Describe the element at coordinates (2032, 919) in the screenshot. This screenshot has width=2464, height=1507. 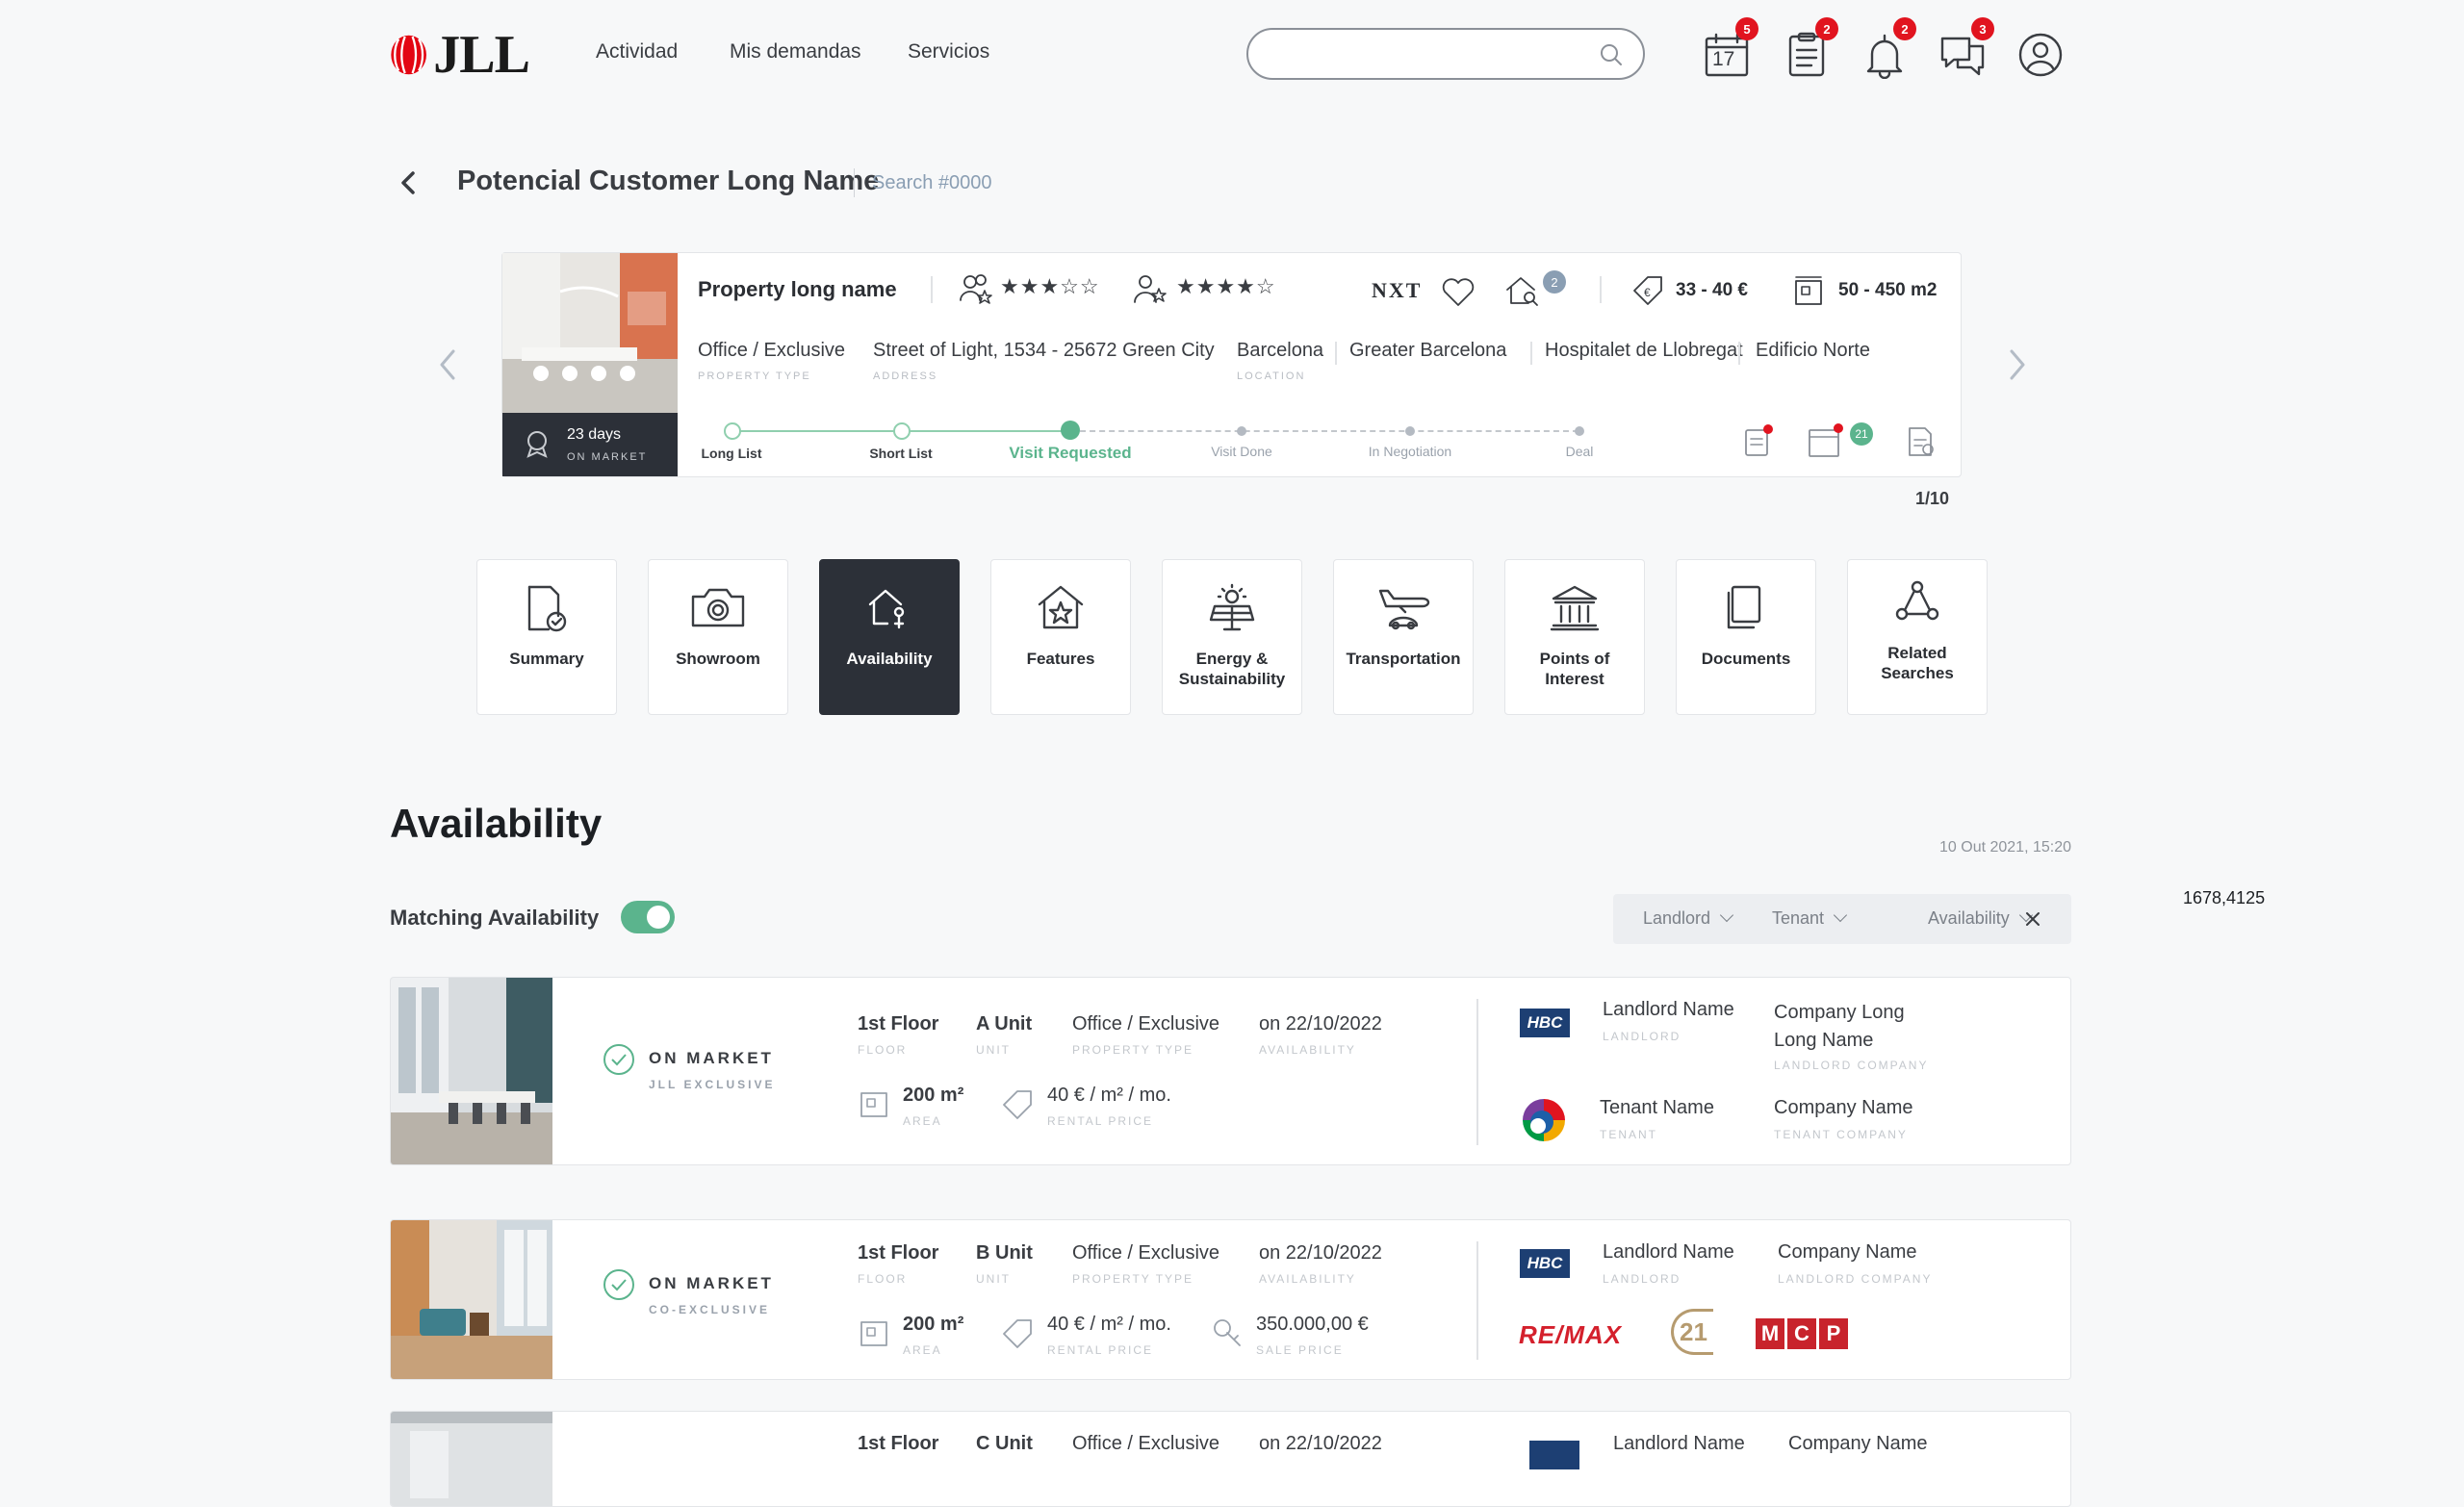
I see `clear-filters-icon` at that location.